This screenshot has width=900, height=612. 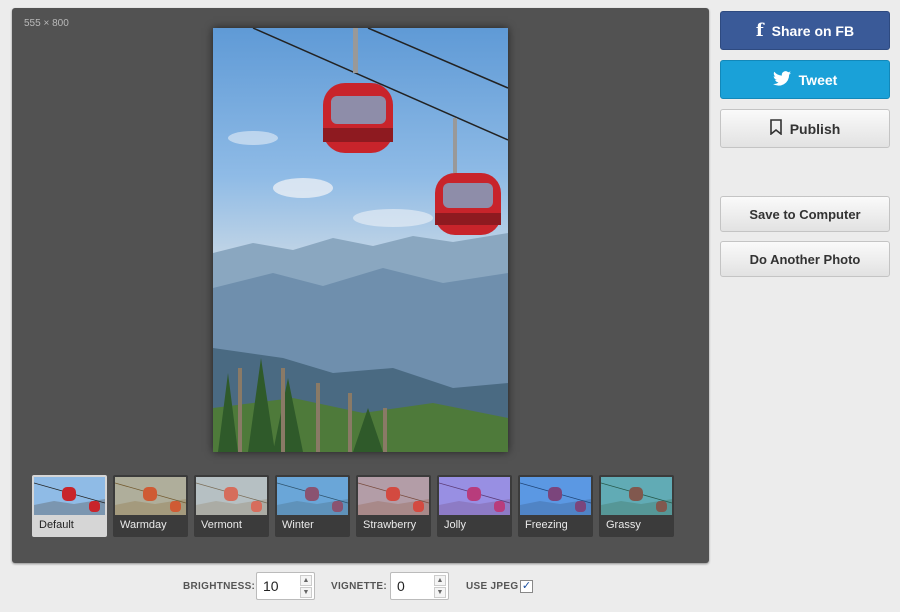 I want to click on filter-grassy: Grassy, so click(x=636, y=506).